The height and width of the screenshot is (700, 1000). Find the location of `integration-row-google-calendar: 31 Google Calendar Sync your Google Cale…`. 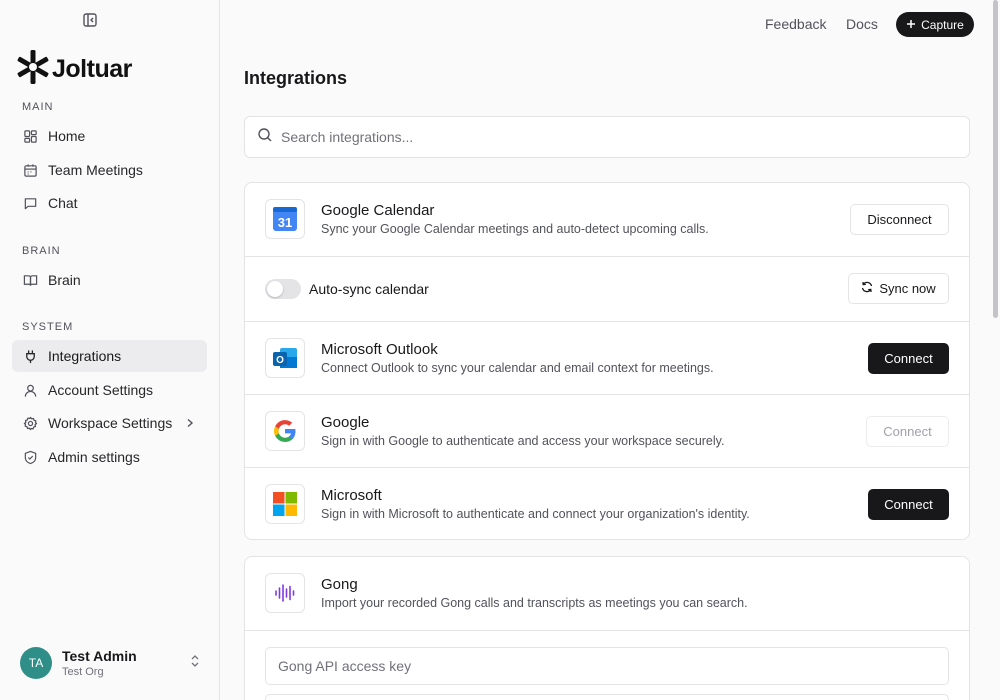

integration-row-google-calendar: 31 Google Calendar Sync your Google Cale… is located at coordinates (607, 219).